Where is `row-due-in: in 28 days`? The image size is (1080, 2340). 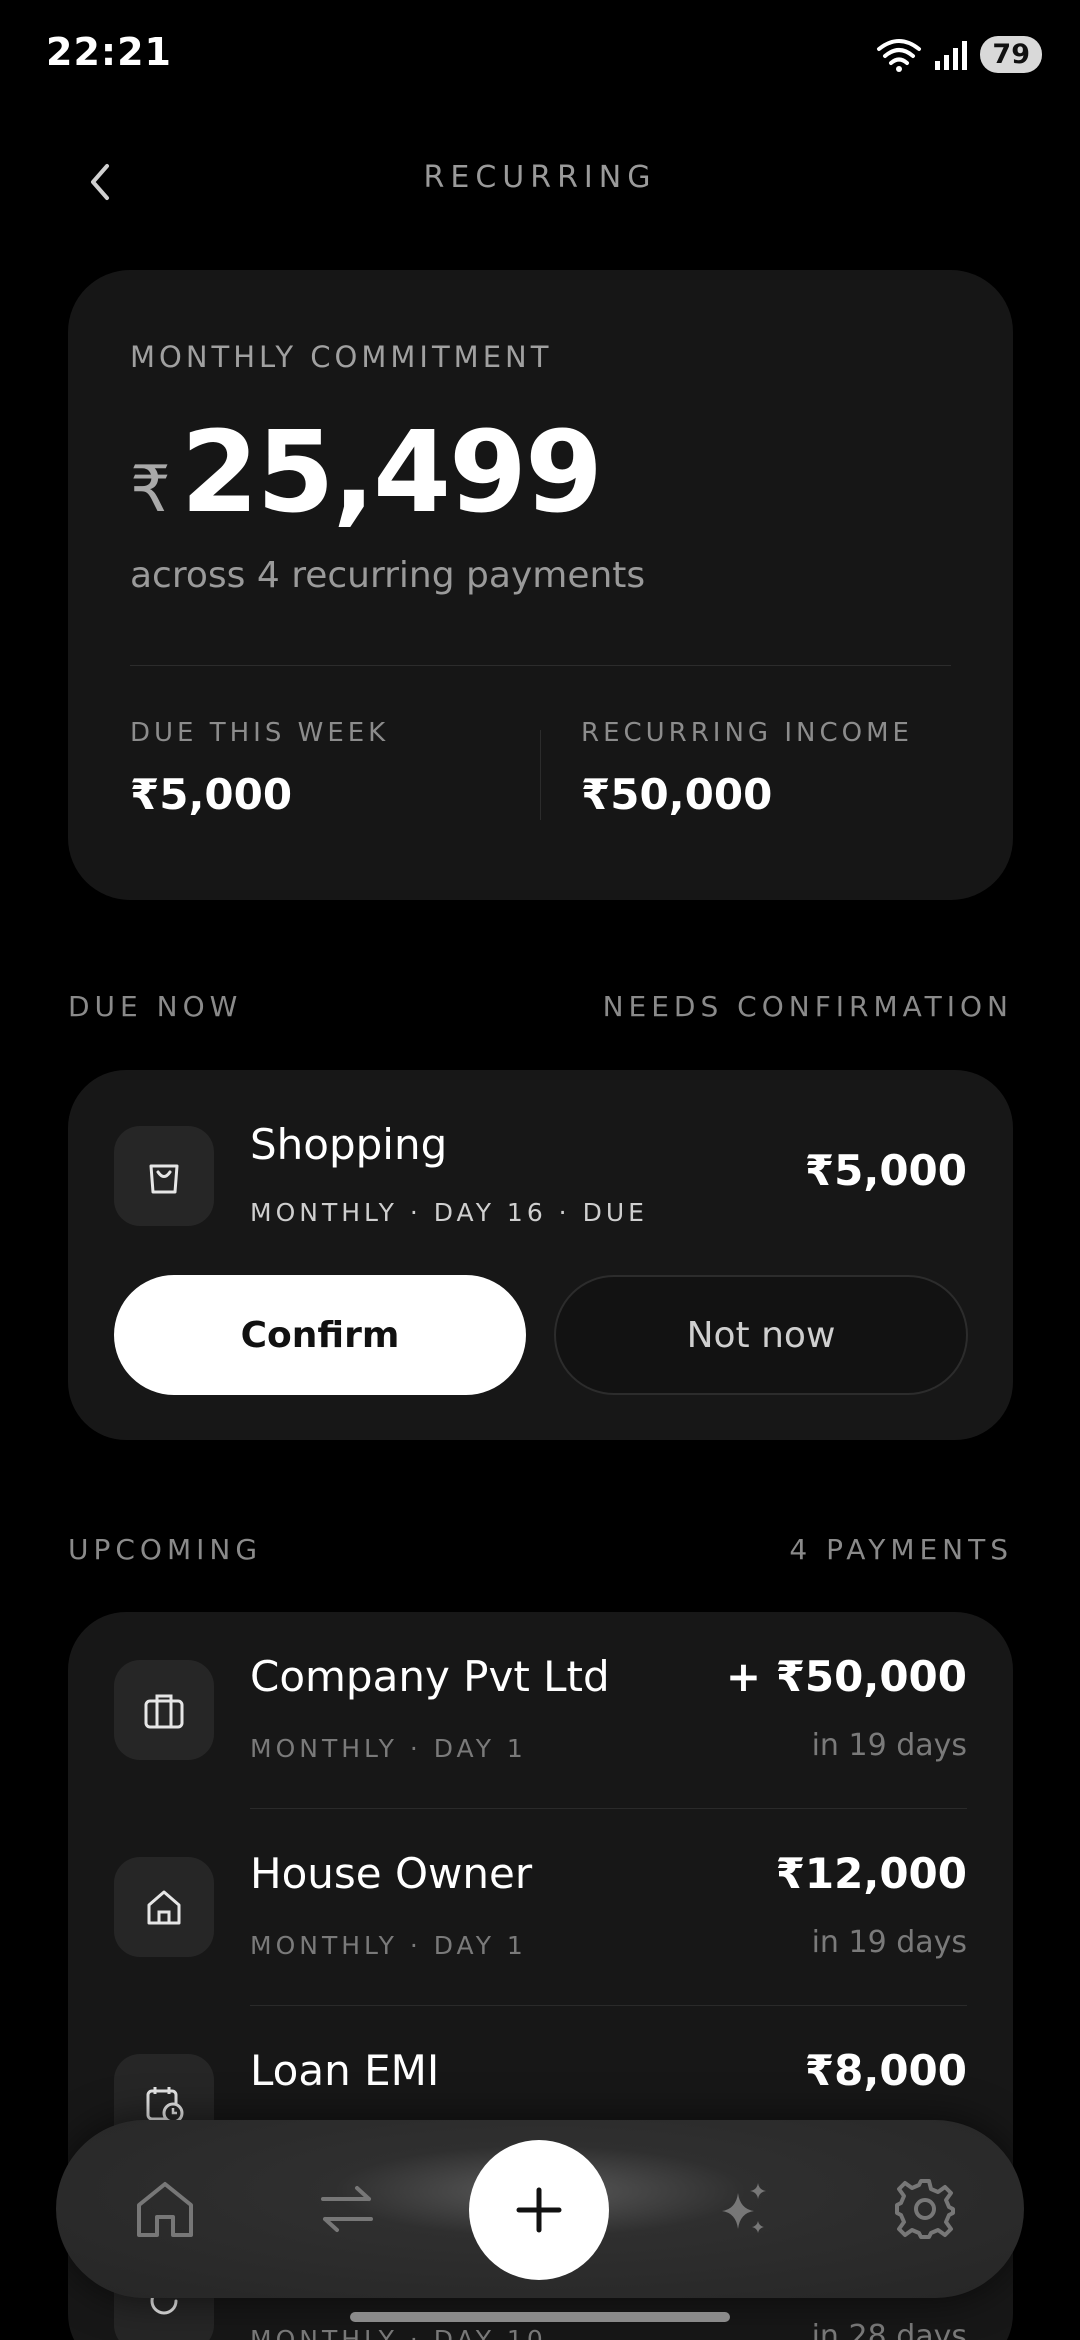 row-due-in: in 28 days is located at coordinates (889, 2329).